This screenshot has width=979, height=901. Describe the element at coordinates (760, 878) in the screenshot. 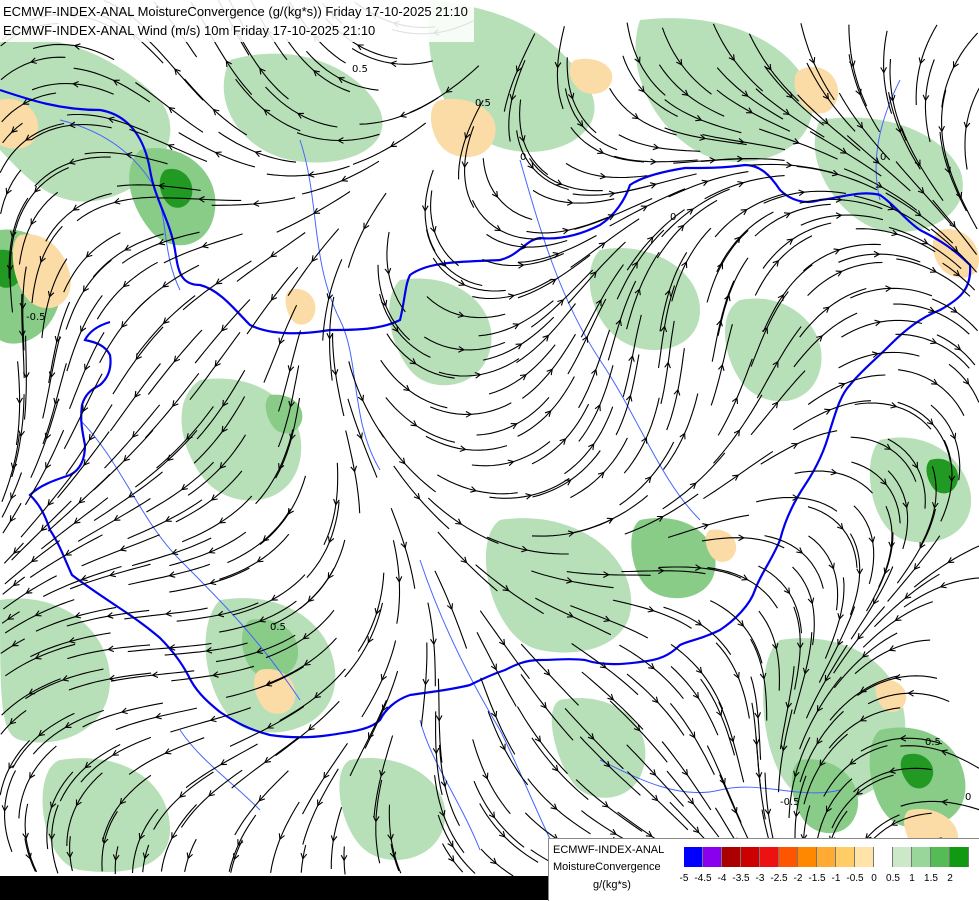

I see `legend-tick-label: -3` at that location.